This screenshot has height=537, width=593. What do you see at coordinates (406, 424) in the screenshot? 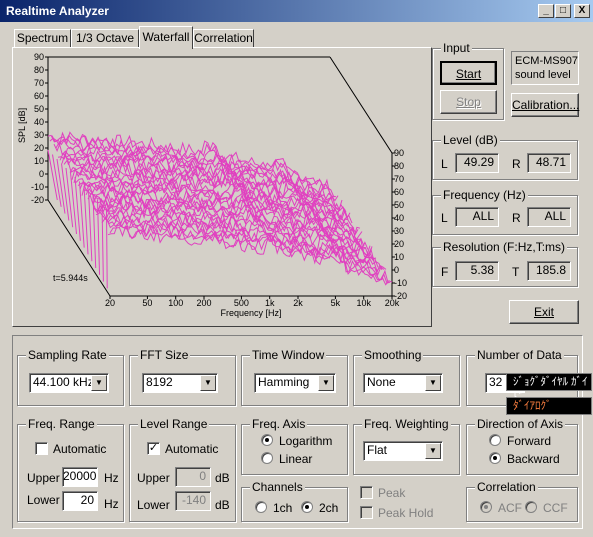
I see `freq-weighting-label: Freq. Weighting` at bounding box center [406, 424].